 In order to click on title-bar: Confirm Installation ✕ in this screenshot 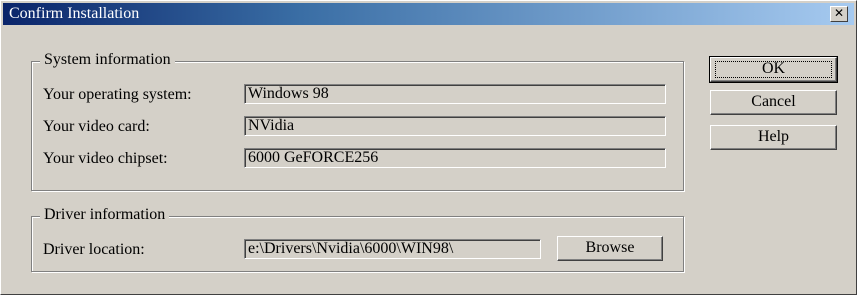, I will do `click(428, 14)`.